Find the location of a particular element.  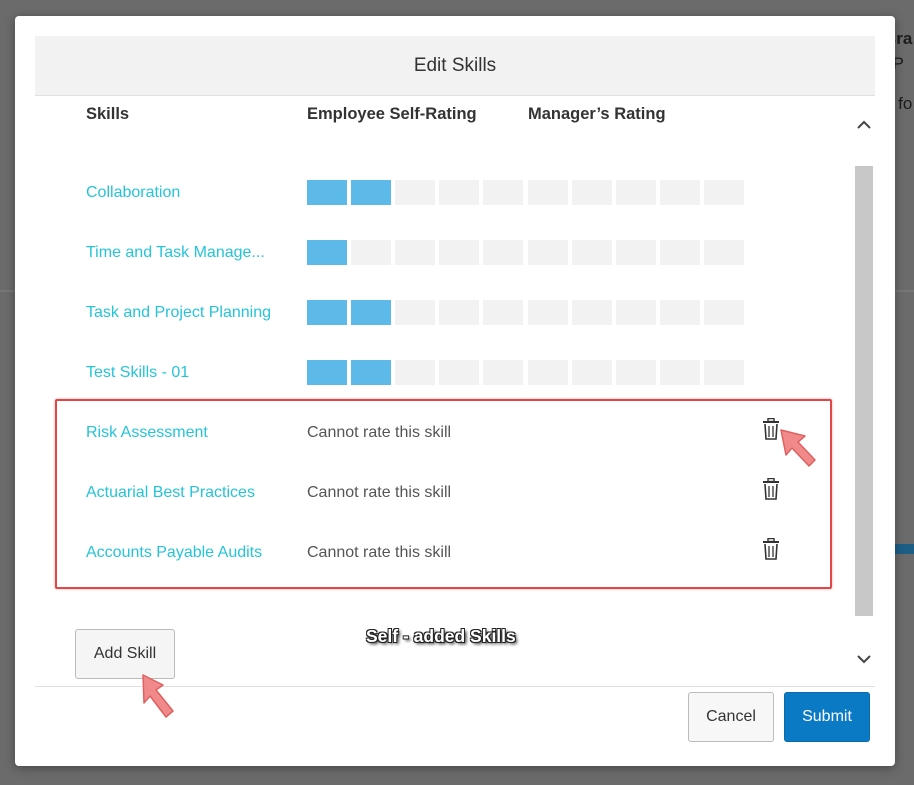

dialog-header: Edit Skills is located at coordinates (455, 66).